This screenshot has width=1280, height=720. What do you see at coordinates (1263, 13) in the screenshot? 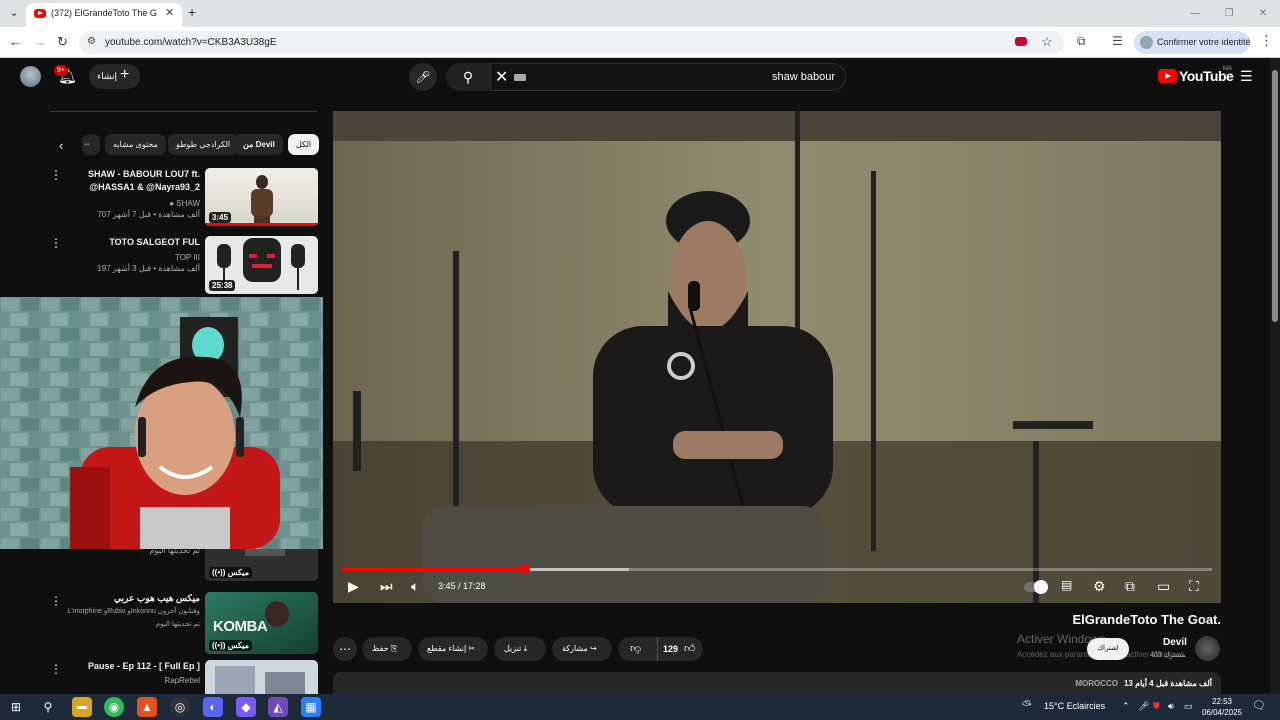
I see `window-close-icon: ✕` at bounding box center [1263, 13].